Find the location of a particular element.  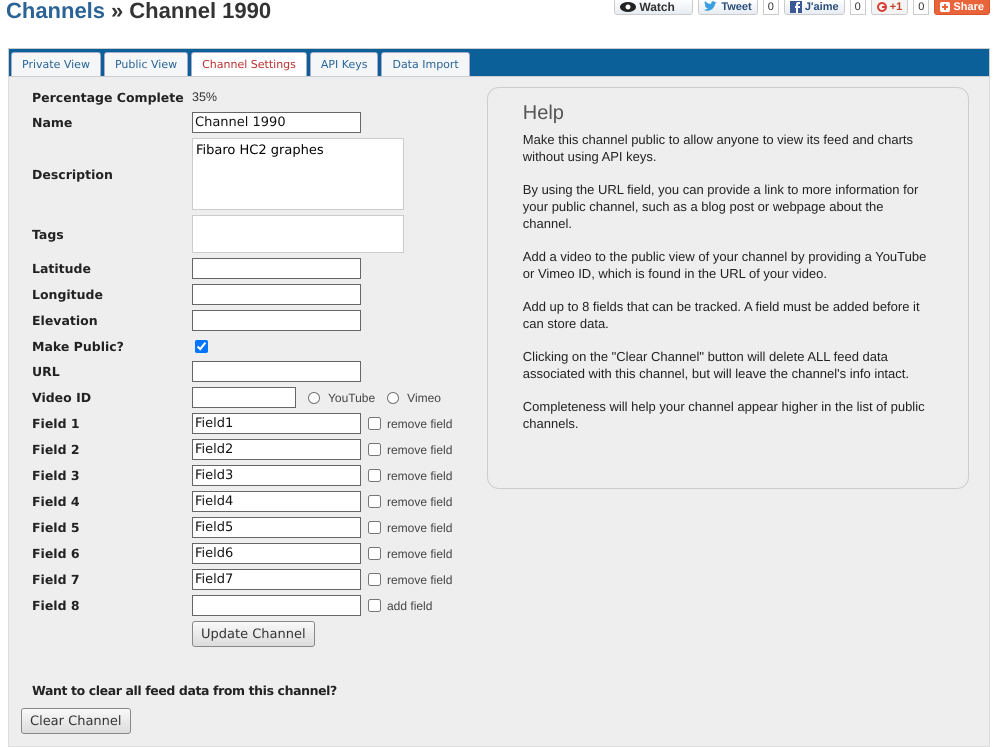

field-label: Video ID is located at coordinates (62, 397).